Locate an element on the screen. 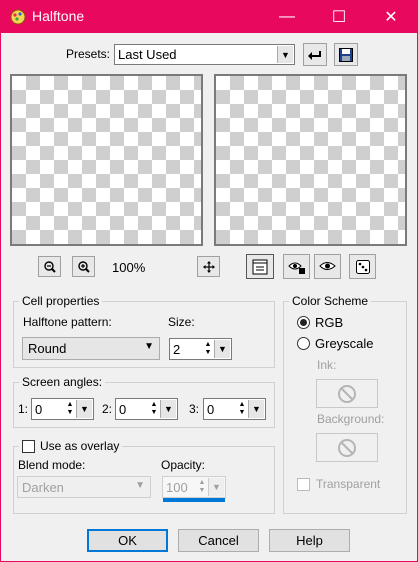  ok-label: OK is located at coordinates (127, 540).